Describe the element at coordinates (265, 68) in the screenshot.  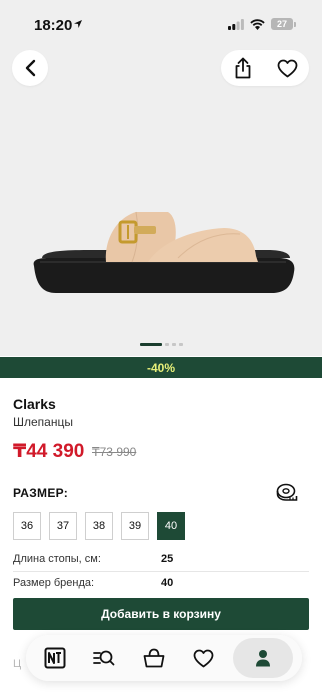
I see `header-actions` at that location.